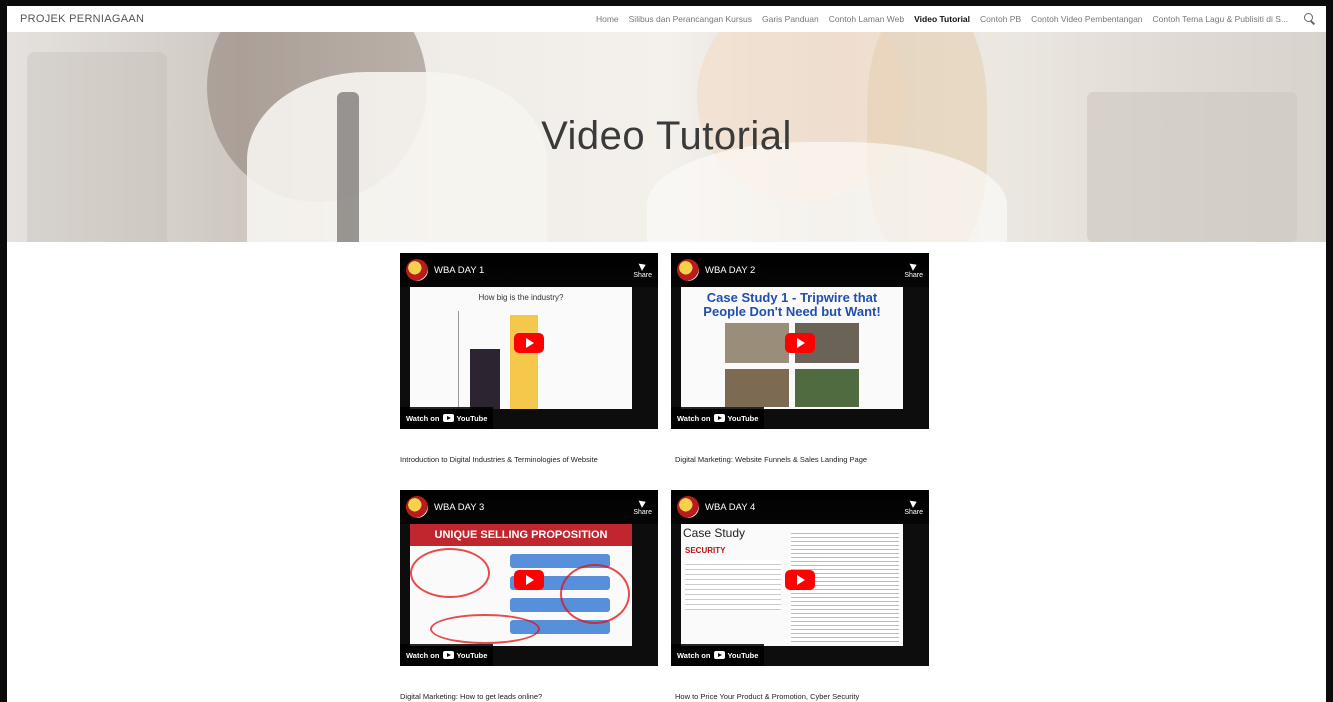 The image size is (1333, 702). Describe the element at coordinates (1086, 19) in the screenshot. I see `nav-item-contoh-video-pembentangan: Contoh Video Pembentangan` at that location.